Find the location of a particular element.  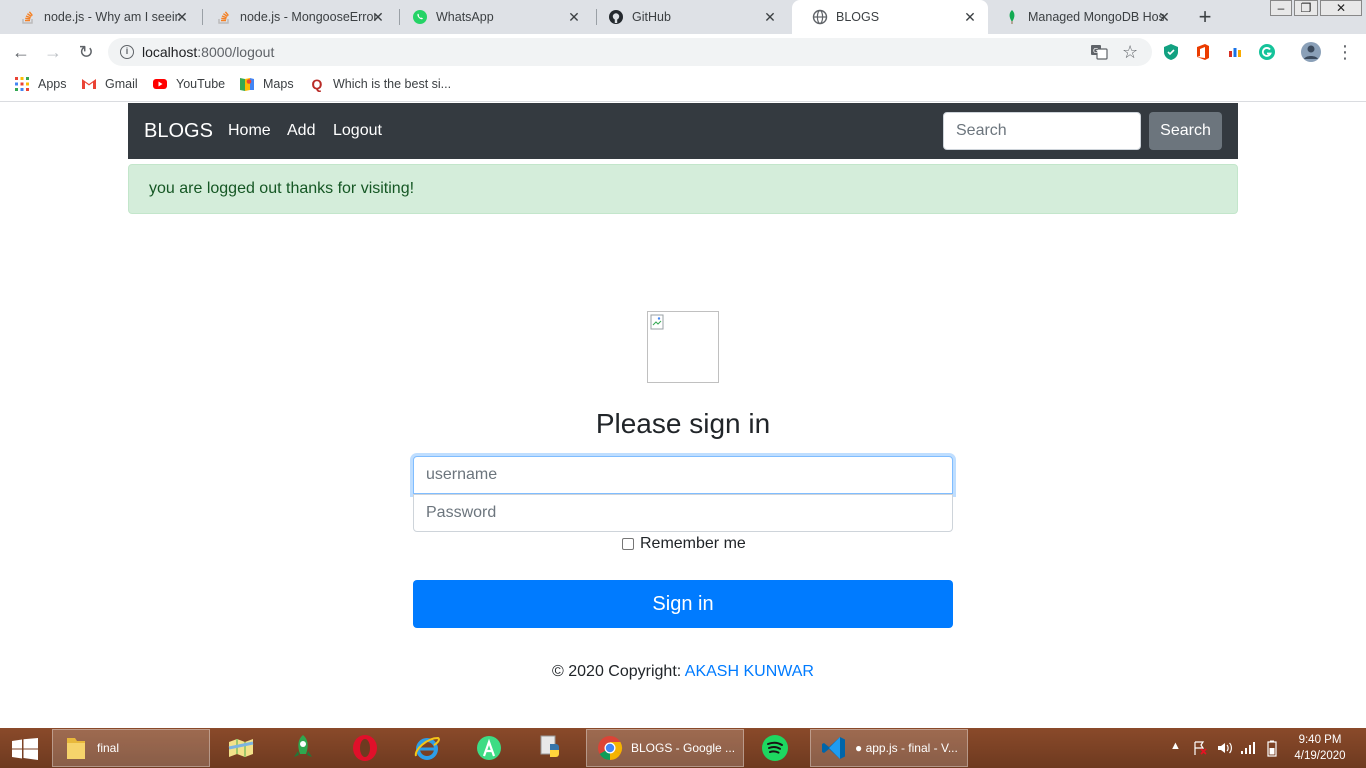

taskbar-app-python is located at coordinates (553, 748).